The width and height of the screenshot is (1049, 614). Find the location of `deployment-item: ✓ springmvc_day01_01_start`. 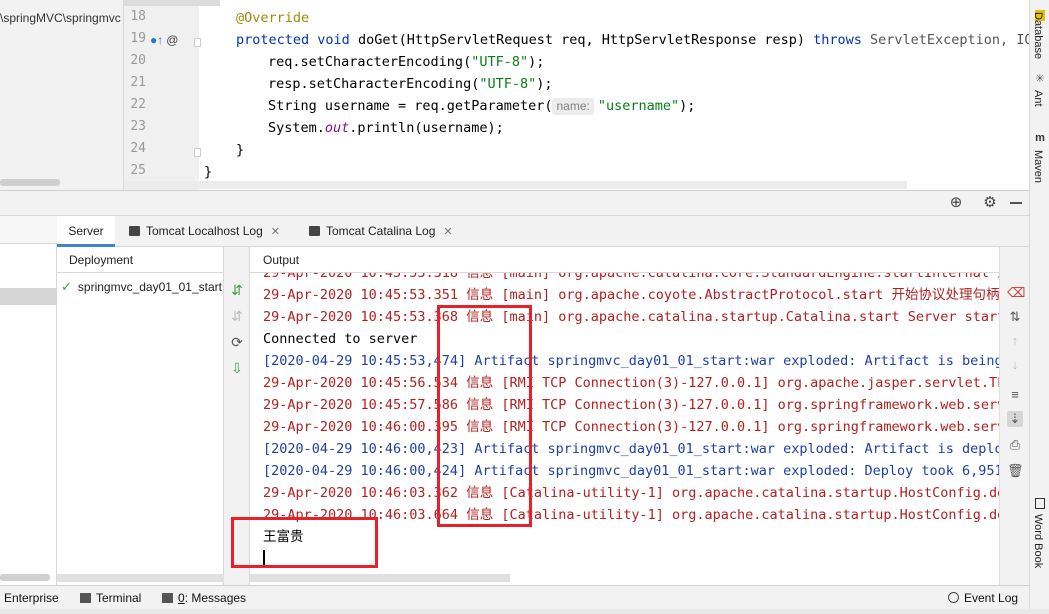

deployment-item: ✓ springmvc_day01_01_start is located at coordinates (142, 287).